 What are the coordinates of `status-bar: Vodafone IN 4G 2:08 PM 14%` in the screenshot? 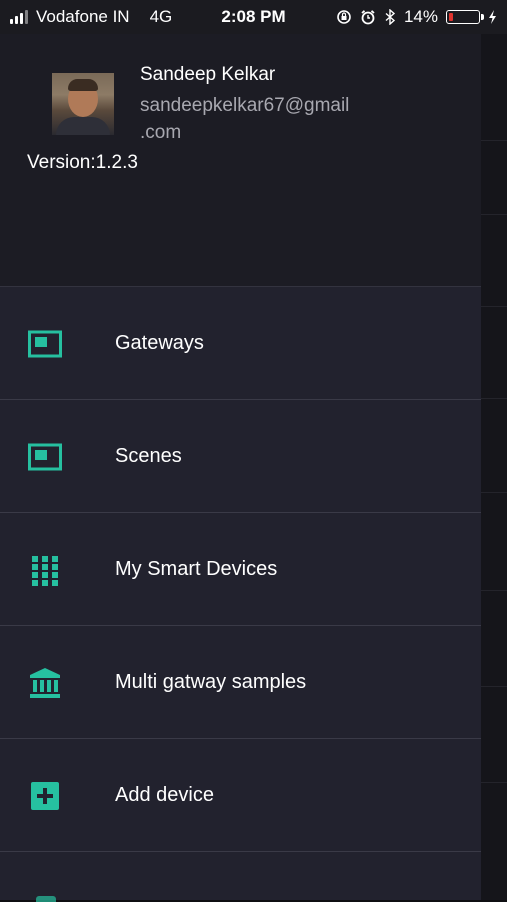 It's located at (253, 17).